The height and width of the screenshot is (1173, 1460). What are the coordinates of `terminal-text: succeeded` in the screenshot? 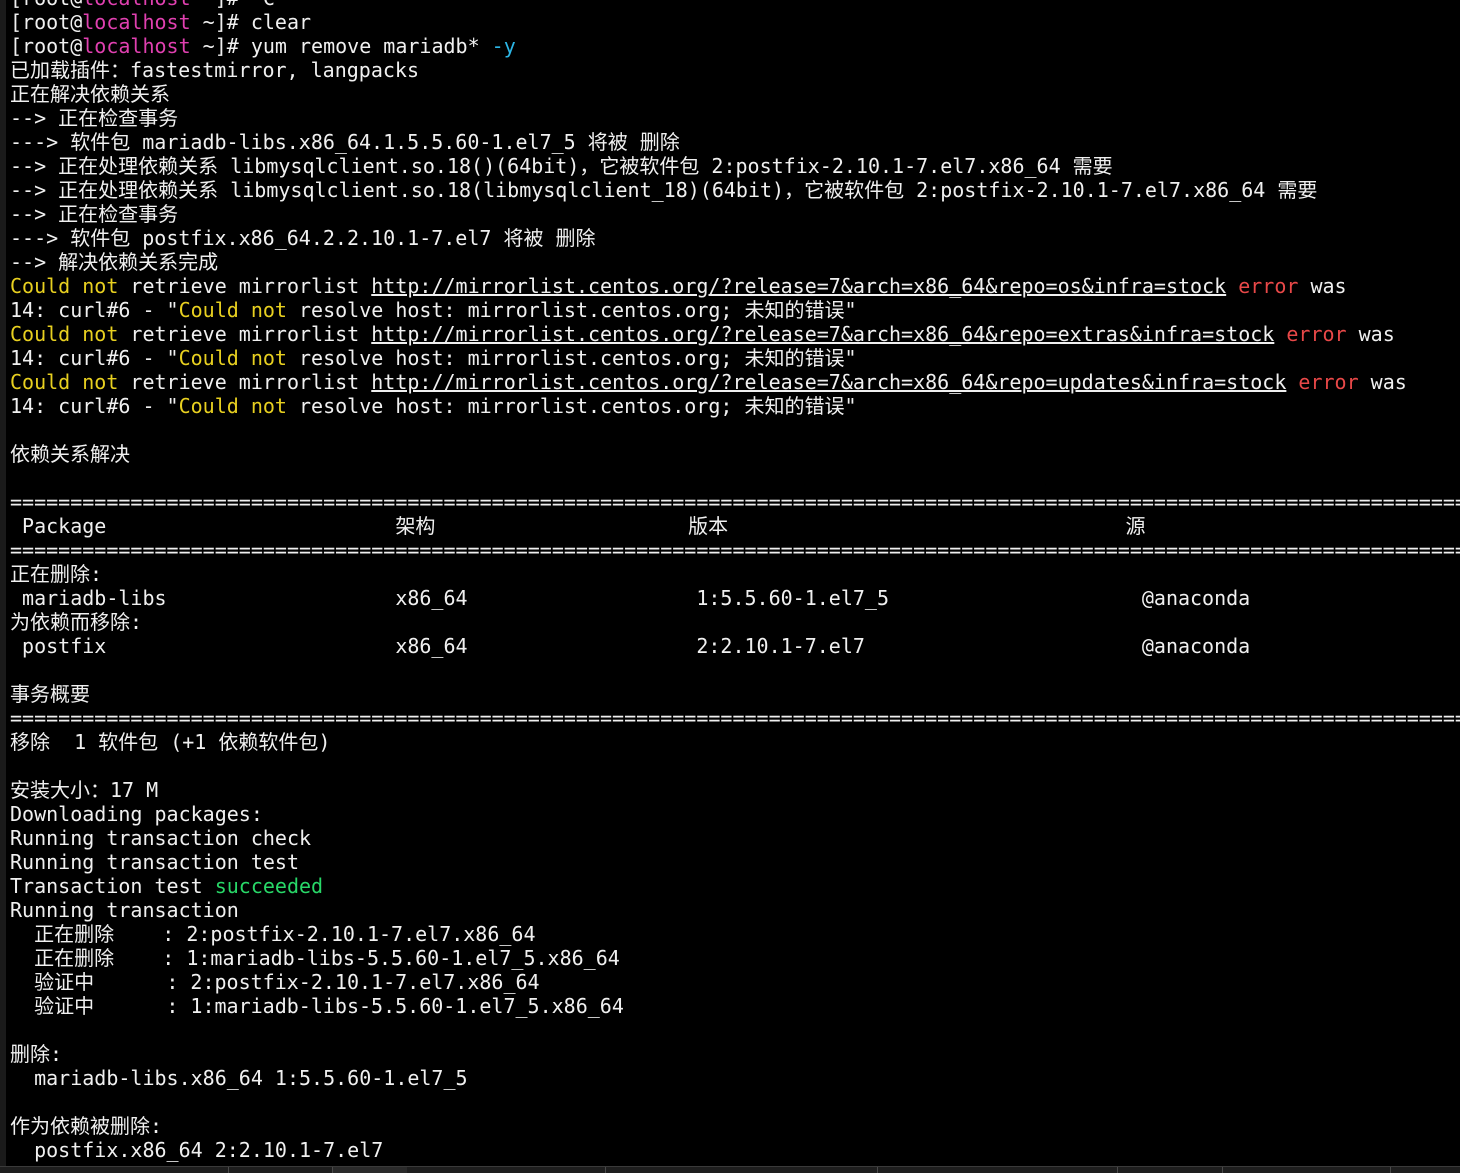 It's located at (269, 886).